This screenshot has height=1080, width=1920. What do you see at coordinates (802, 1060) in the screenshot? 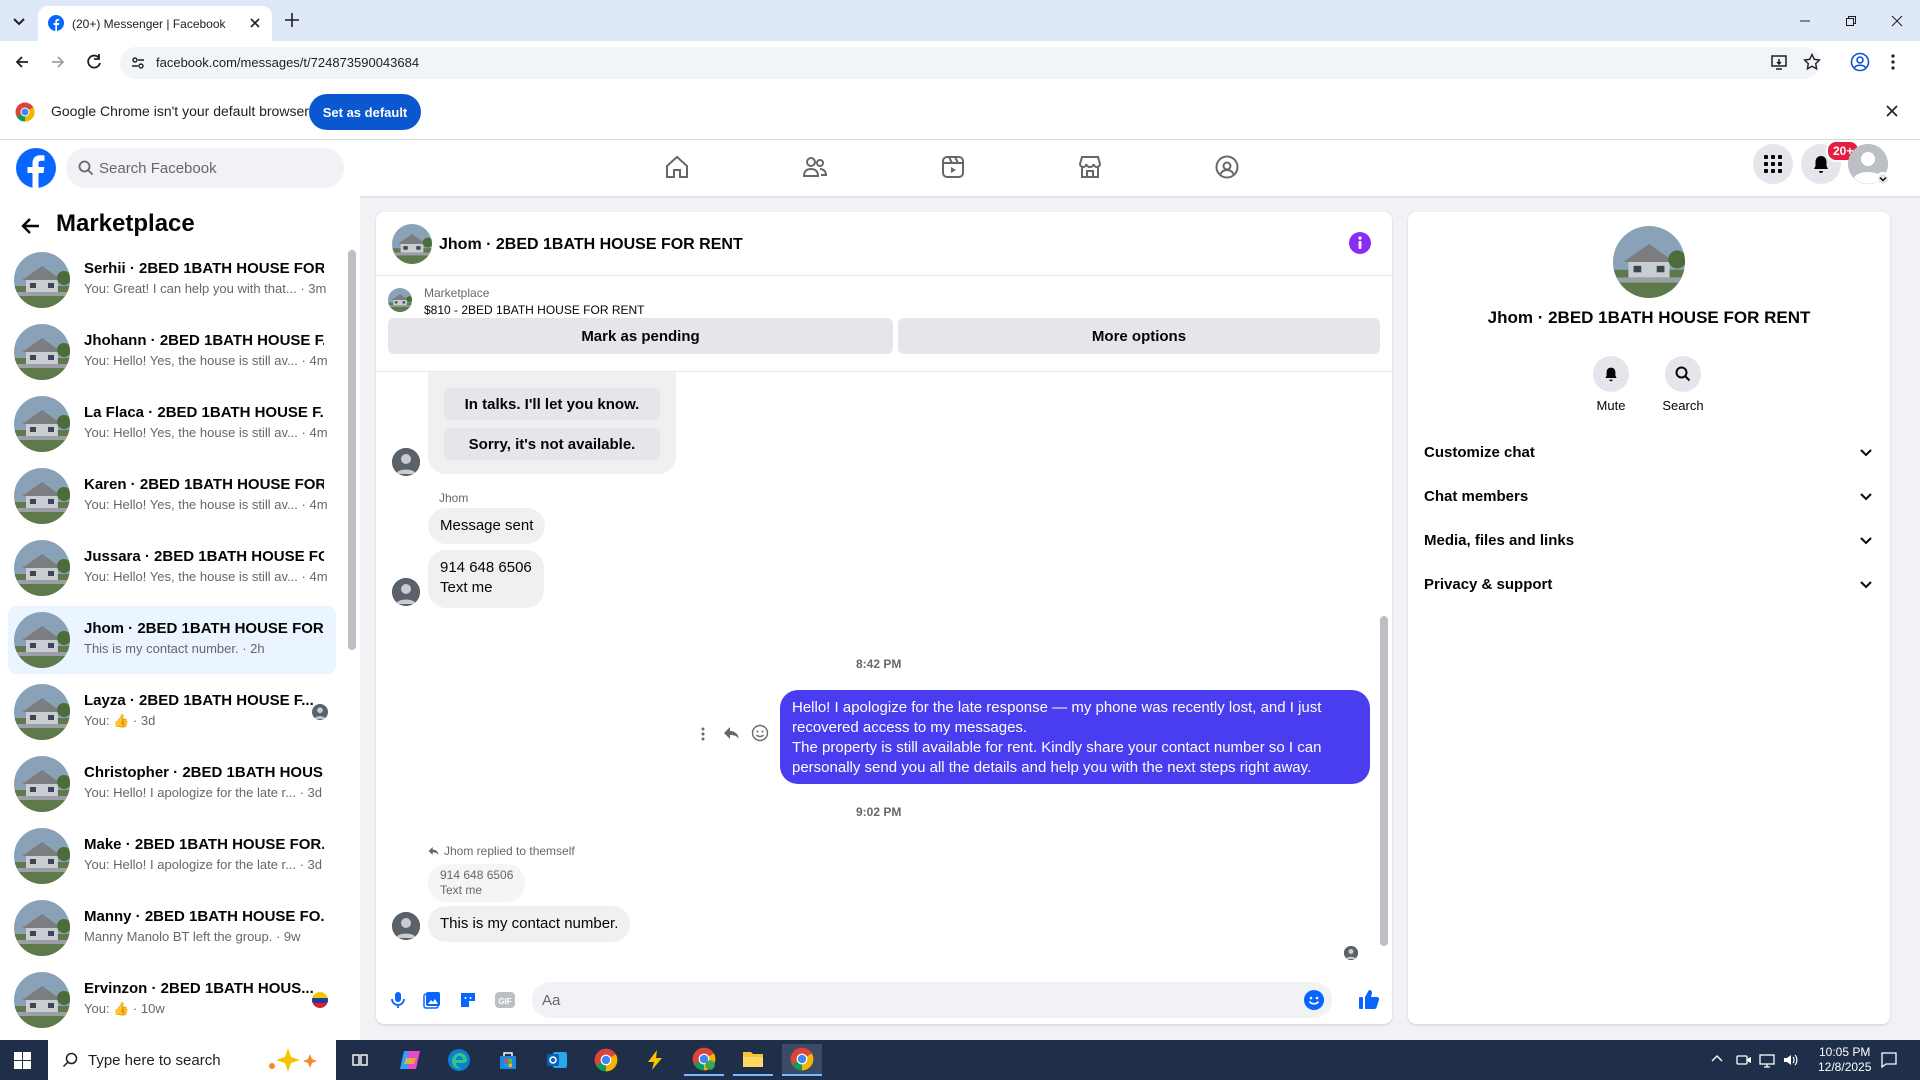
I see `chrome-active-app-icon` at bounding box center [802, 1060].